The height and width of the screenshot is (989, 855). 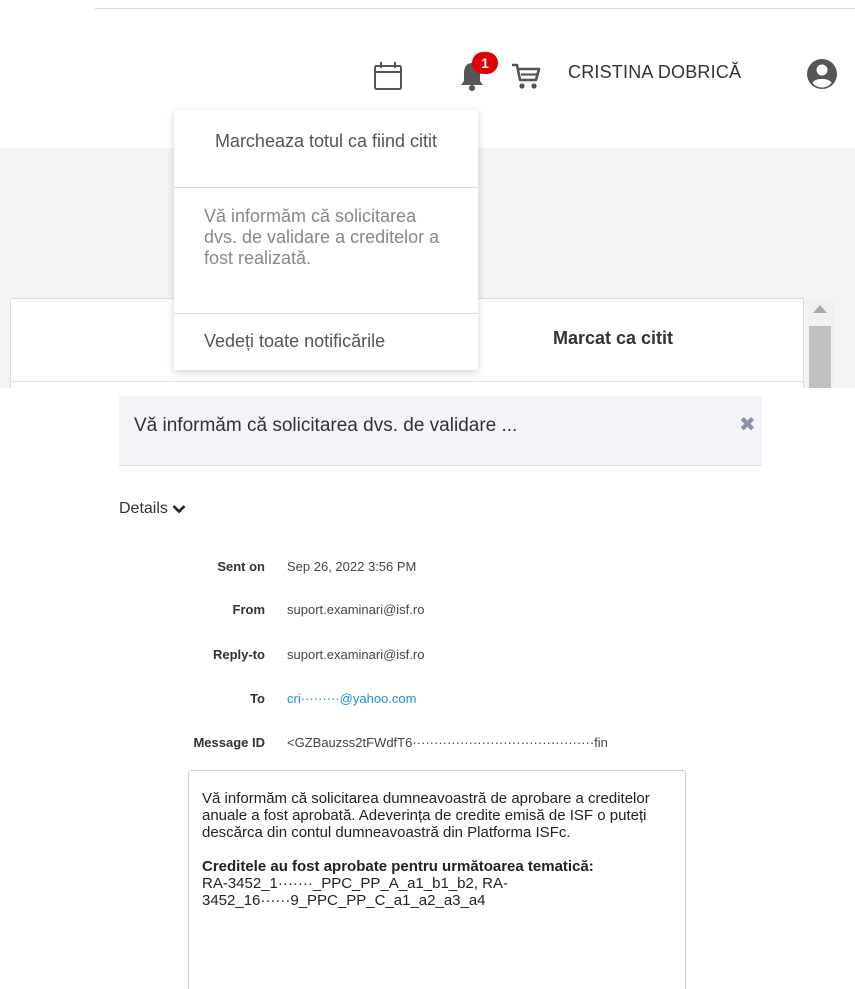 What do you see at coordinates (352, 566) in the screenshot?
I see `sent-on-value: Sep 26, 2022 3:56 PM` at bounding box center [352, 566].